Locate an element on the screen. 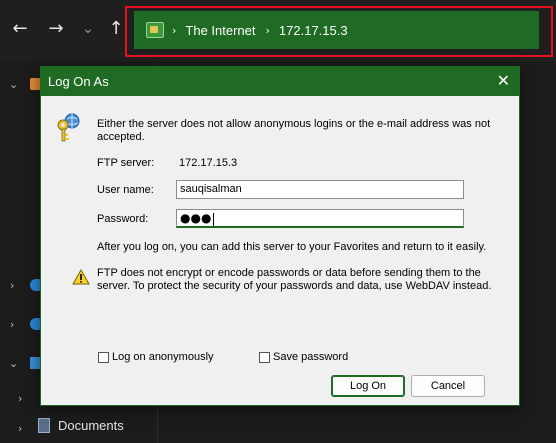 The image size is (556, 443). dialog-titlebar: Log On As ✕ is located at coordinates (280, 81).